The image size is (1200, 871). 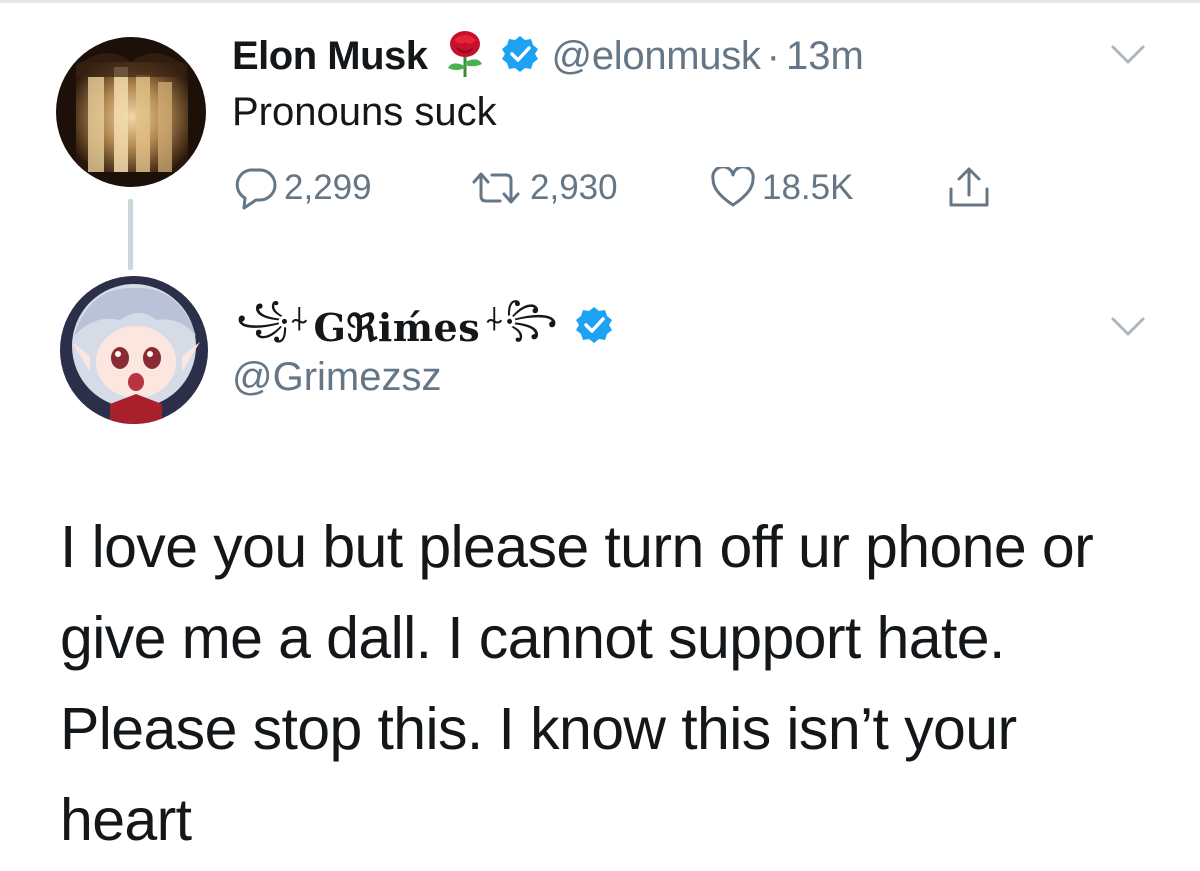 I want to click on name-ornament-right: ⍭꧂, so click(x=521, y=318).